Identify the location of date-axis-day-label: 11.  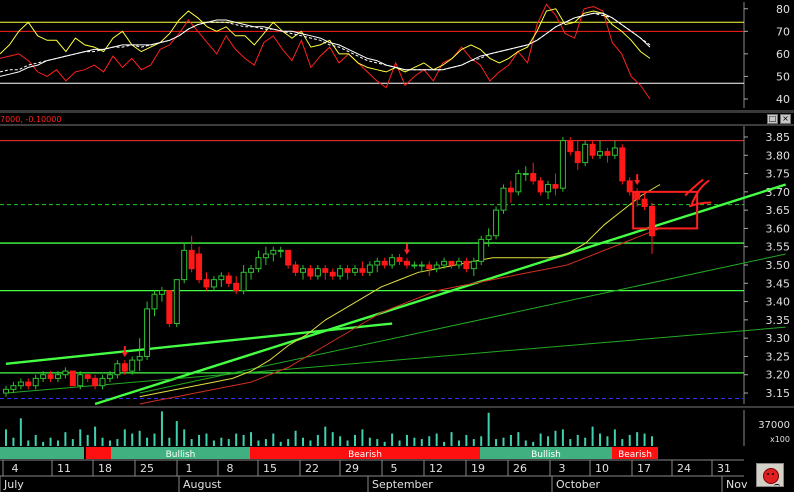
(64, 468).